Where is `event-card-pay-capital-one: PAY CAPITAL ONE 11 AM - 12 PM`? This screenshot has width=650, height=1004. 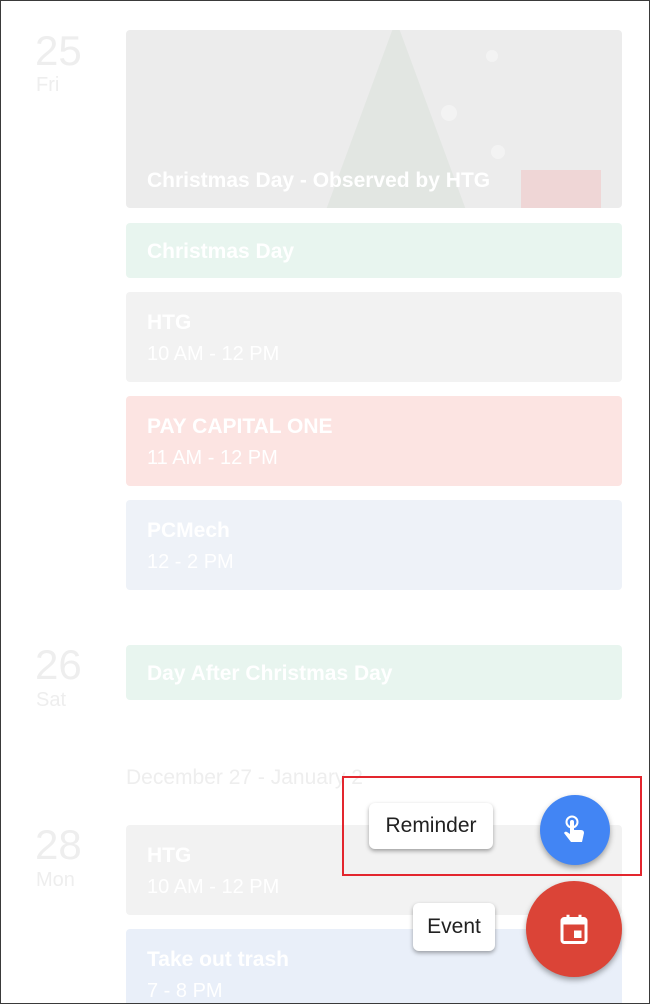 event-card-pay-capital-one: PAY CAPITAL ONE 11 AM - 12 PM is located at coordinates (374, 441).